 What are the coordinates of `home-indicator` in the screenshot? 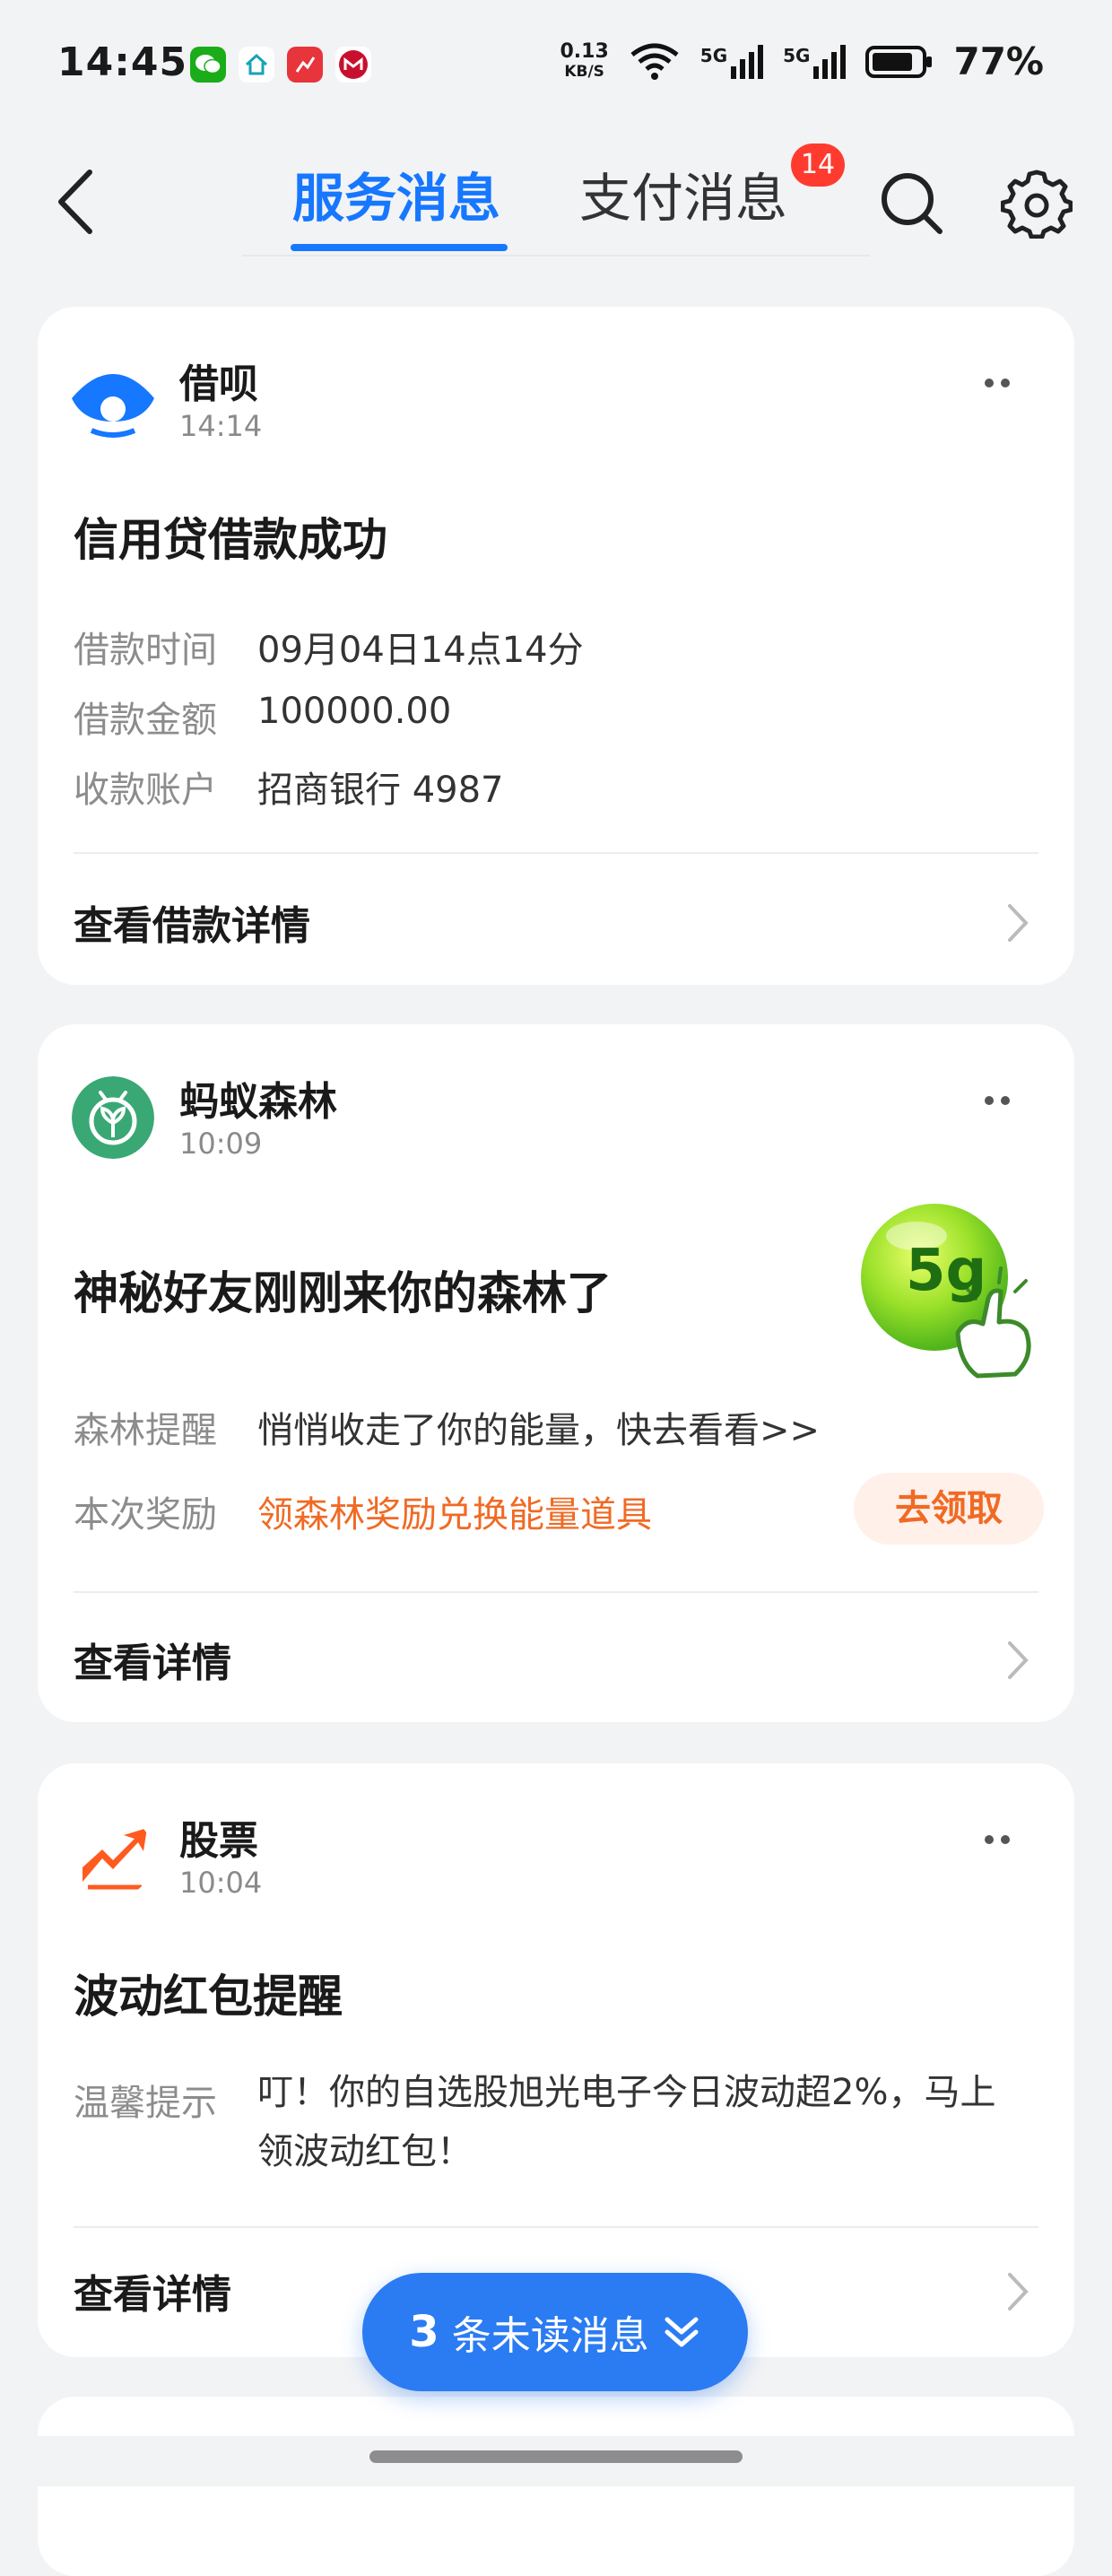 It's located at (556, 2456).